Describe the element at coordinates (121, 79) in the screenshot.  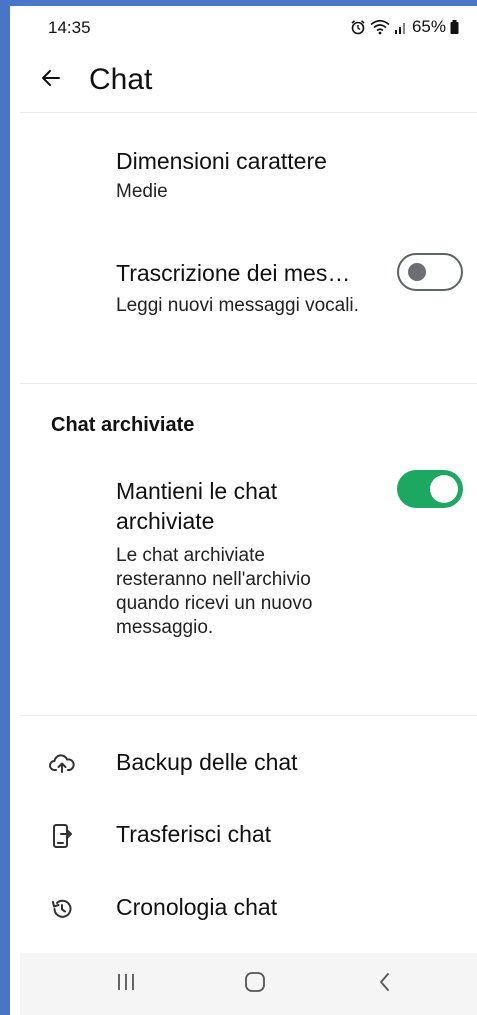
I see `page-title: Chat` at that location.